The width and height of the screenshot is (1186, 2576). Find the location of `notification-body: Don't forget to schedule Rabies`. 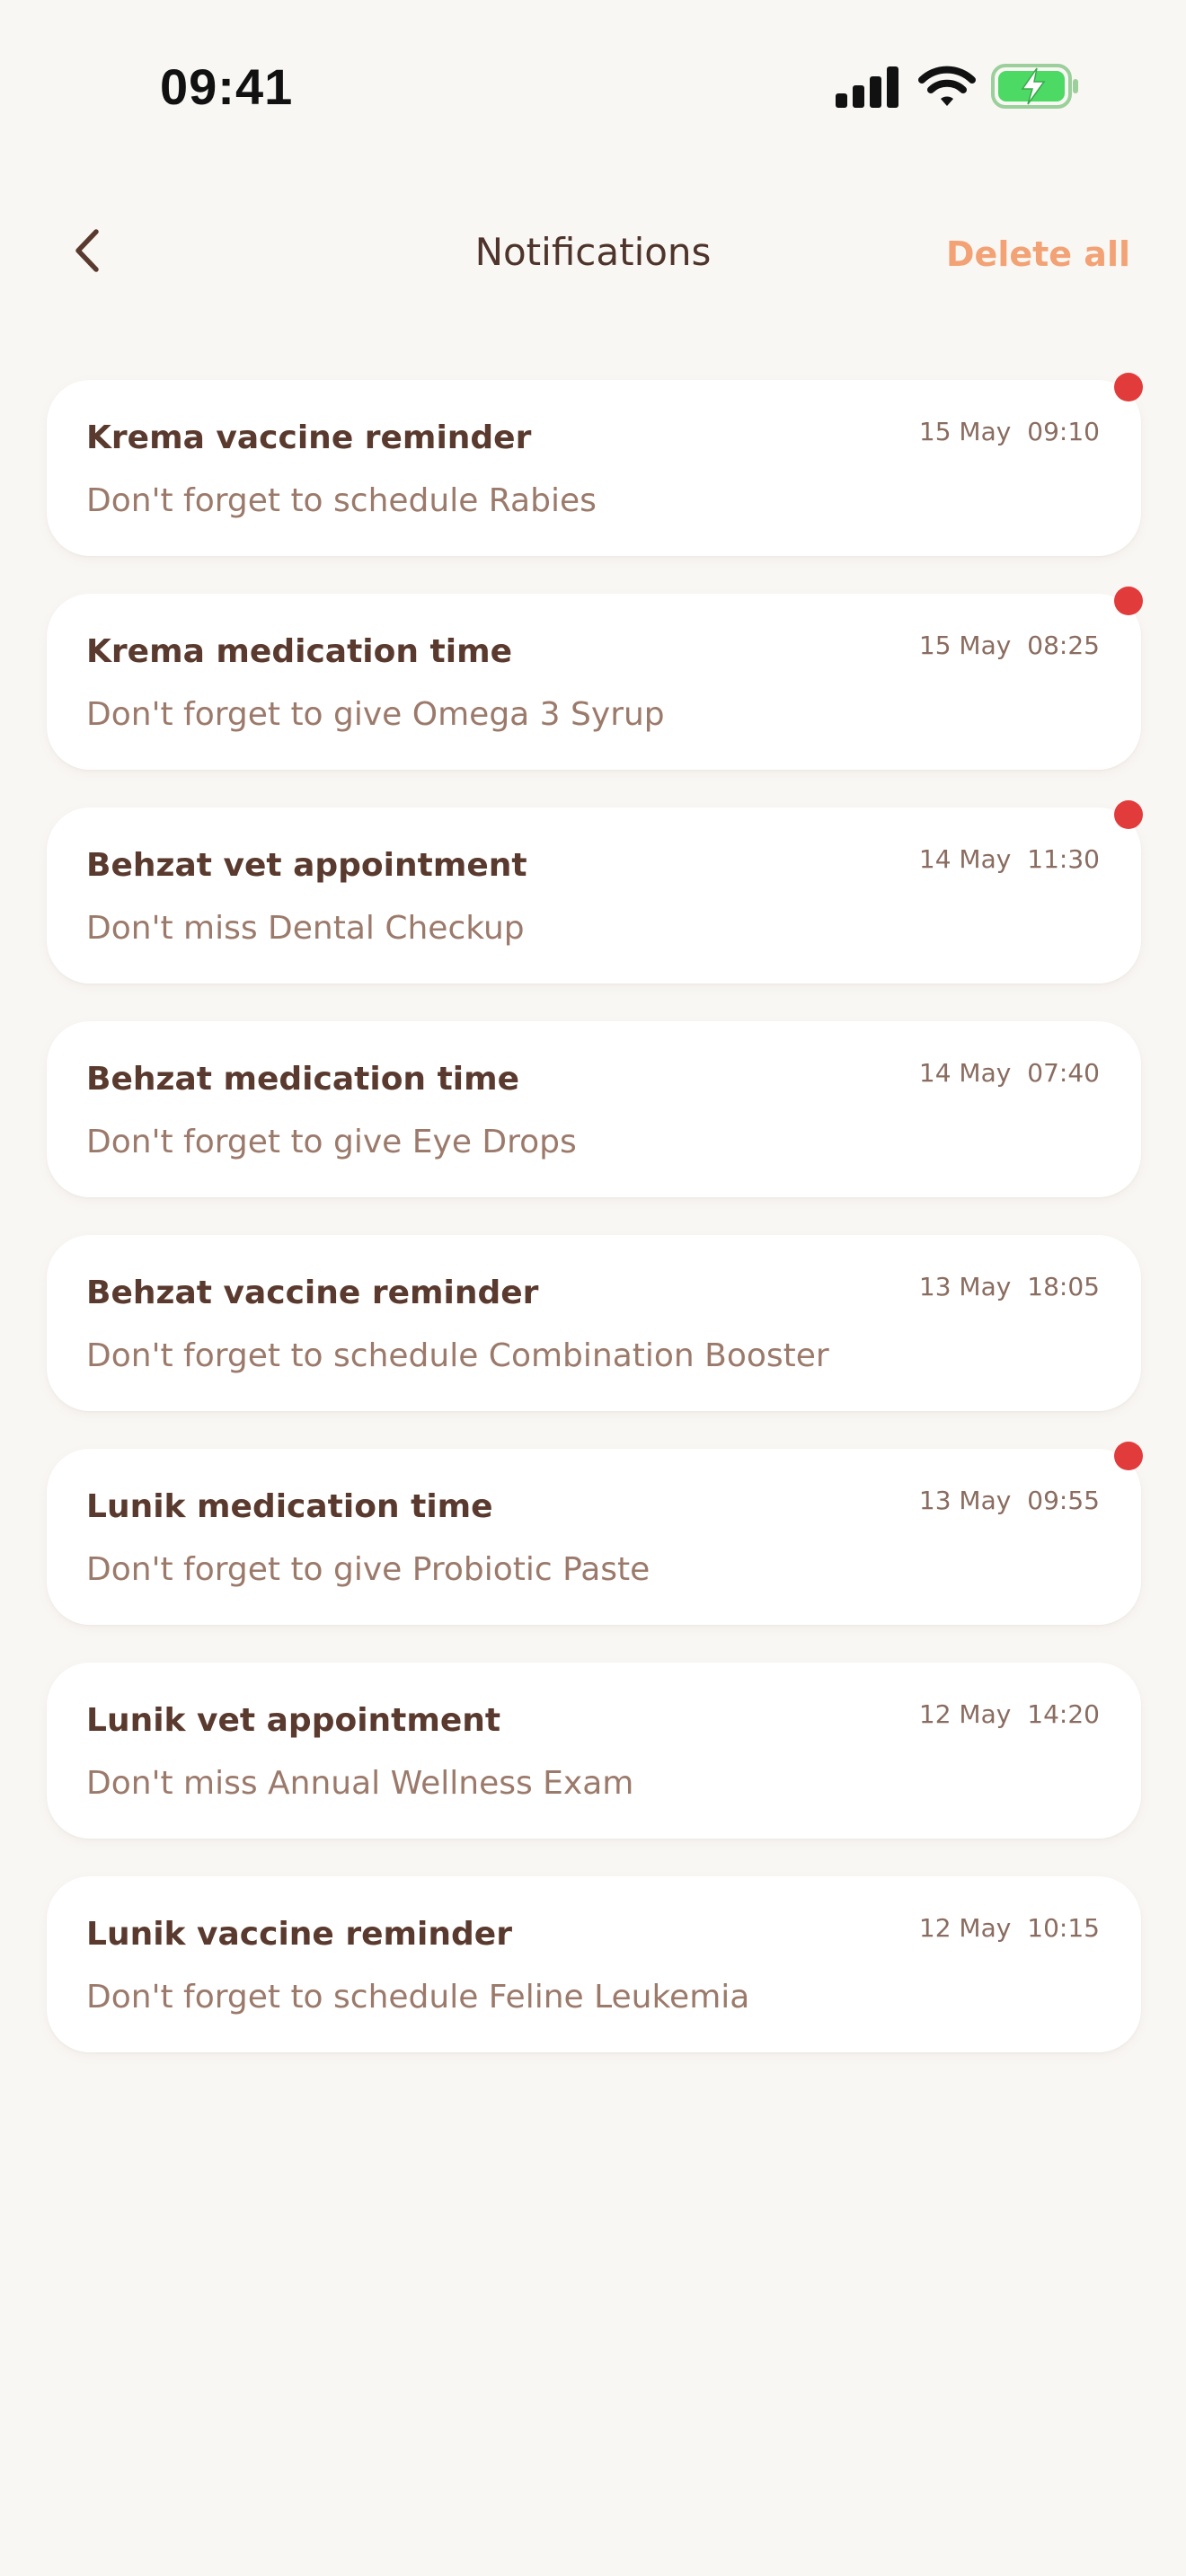

notification-body: Don't forget to schedule Rabies is located at coordinates (341, 500).